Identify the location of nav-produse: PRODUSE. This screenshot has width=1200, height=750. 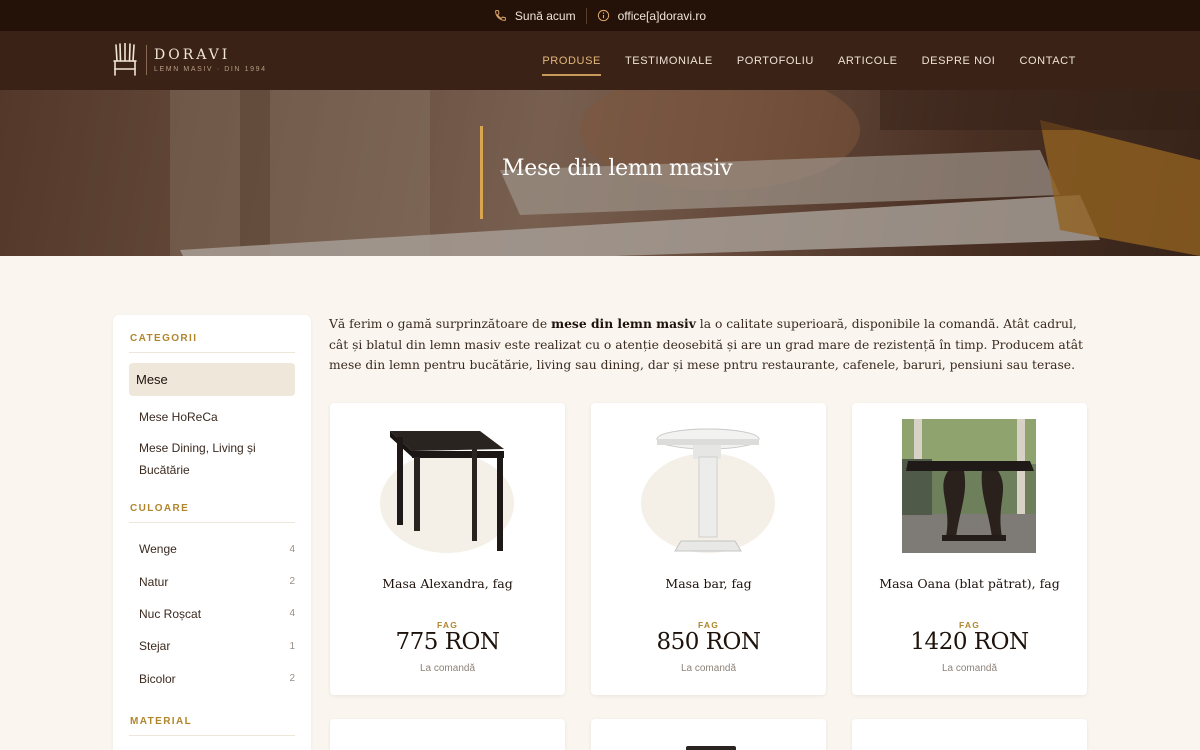
(571, 60).